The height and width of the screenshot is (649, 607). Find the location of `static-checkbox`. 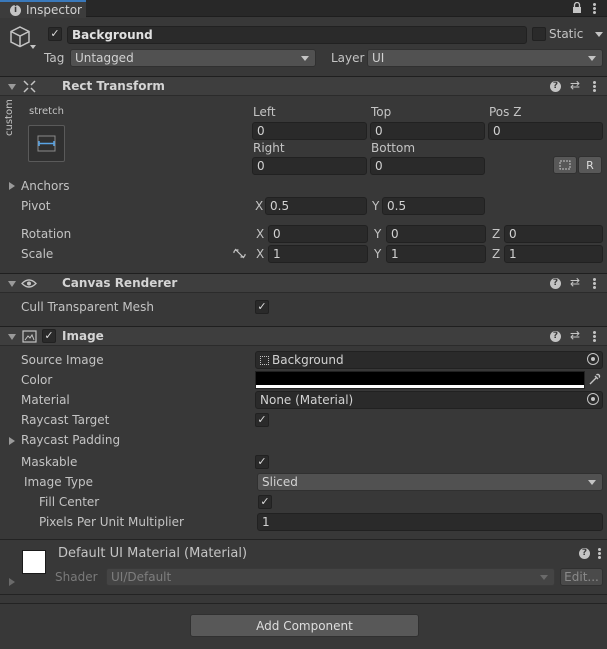

static-checkbox is located at coordinates (539, 34).